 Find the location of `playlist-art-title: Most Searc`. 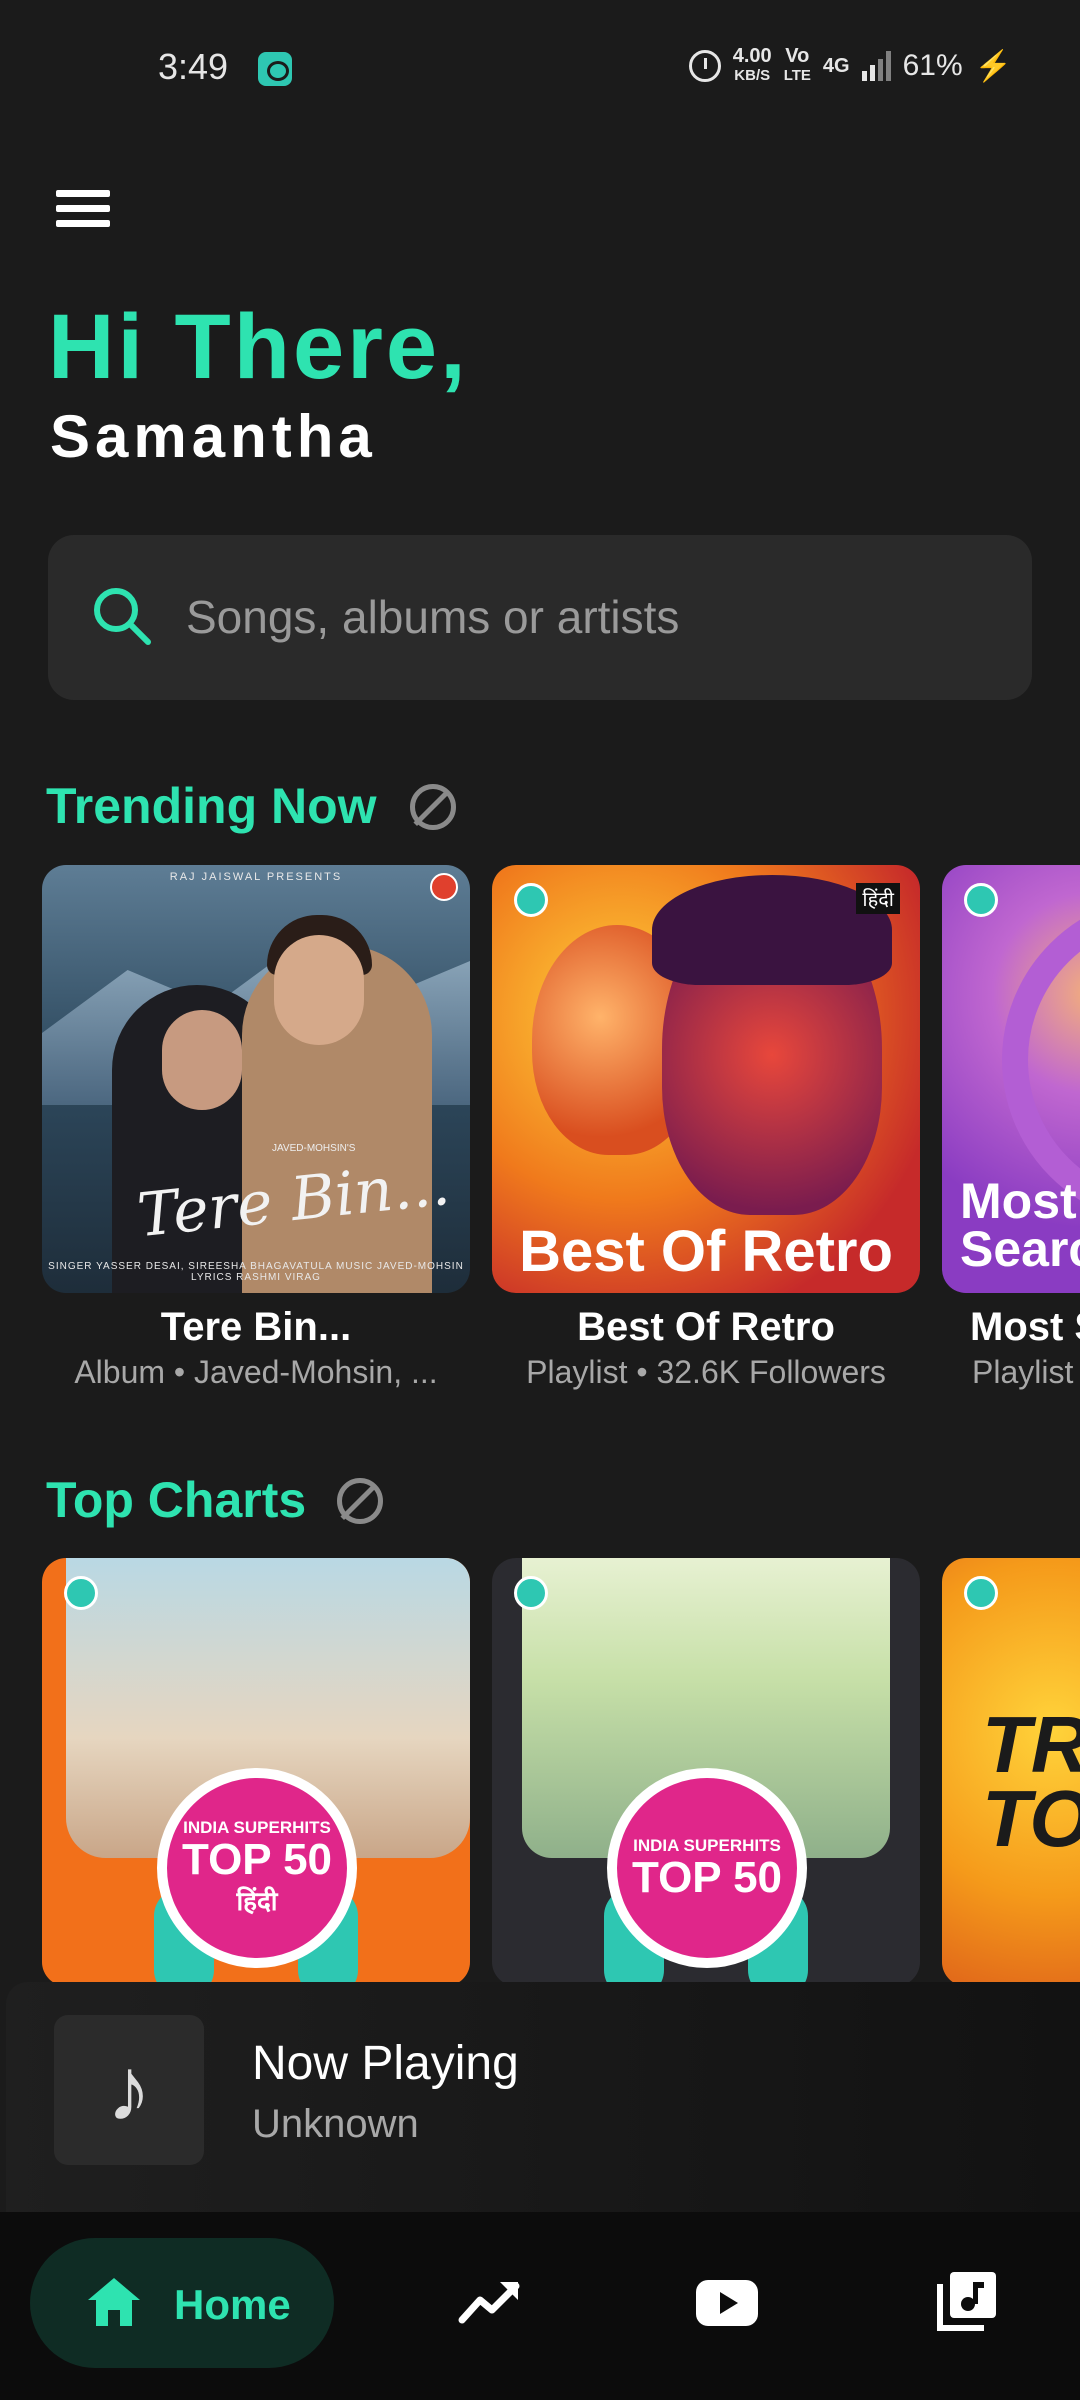

playlist-art-title: Most Searc is located at coordinates (1020, 1225).